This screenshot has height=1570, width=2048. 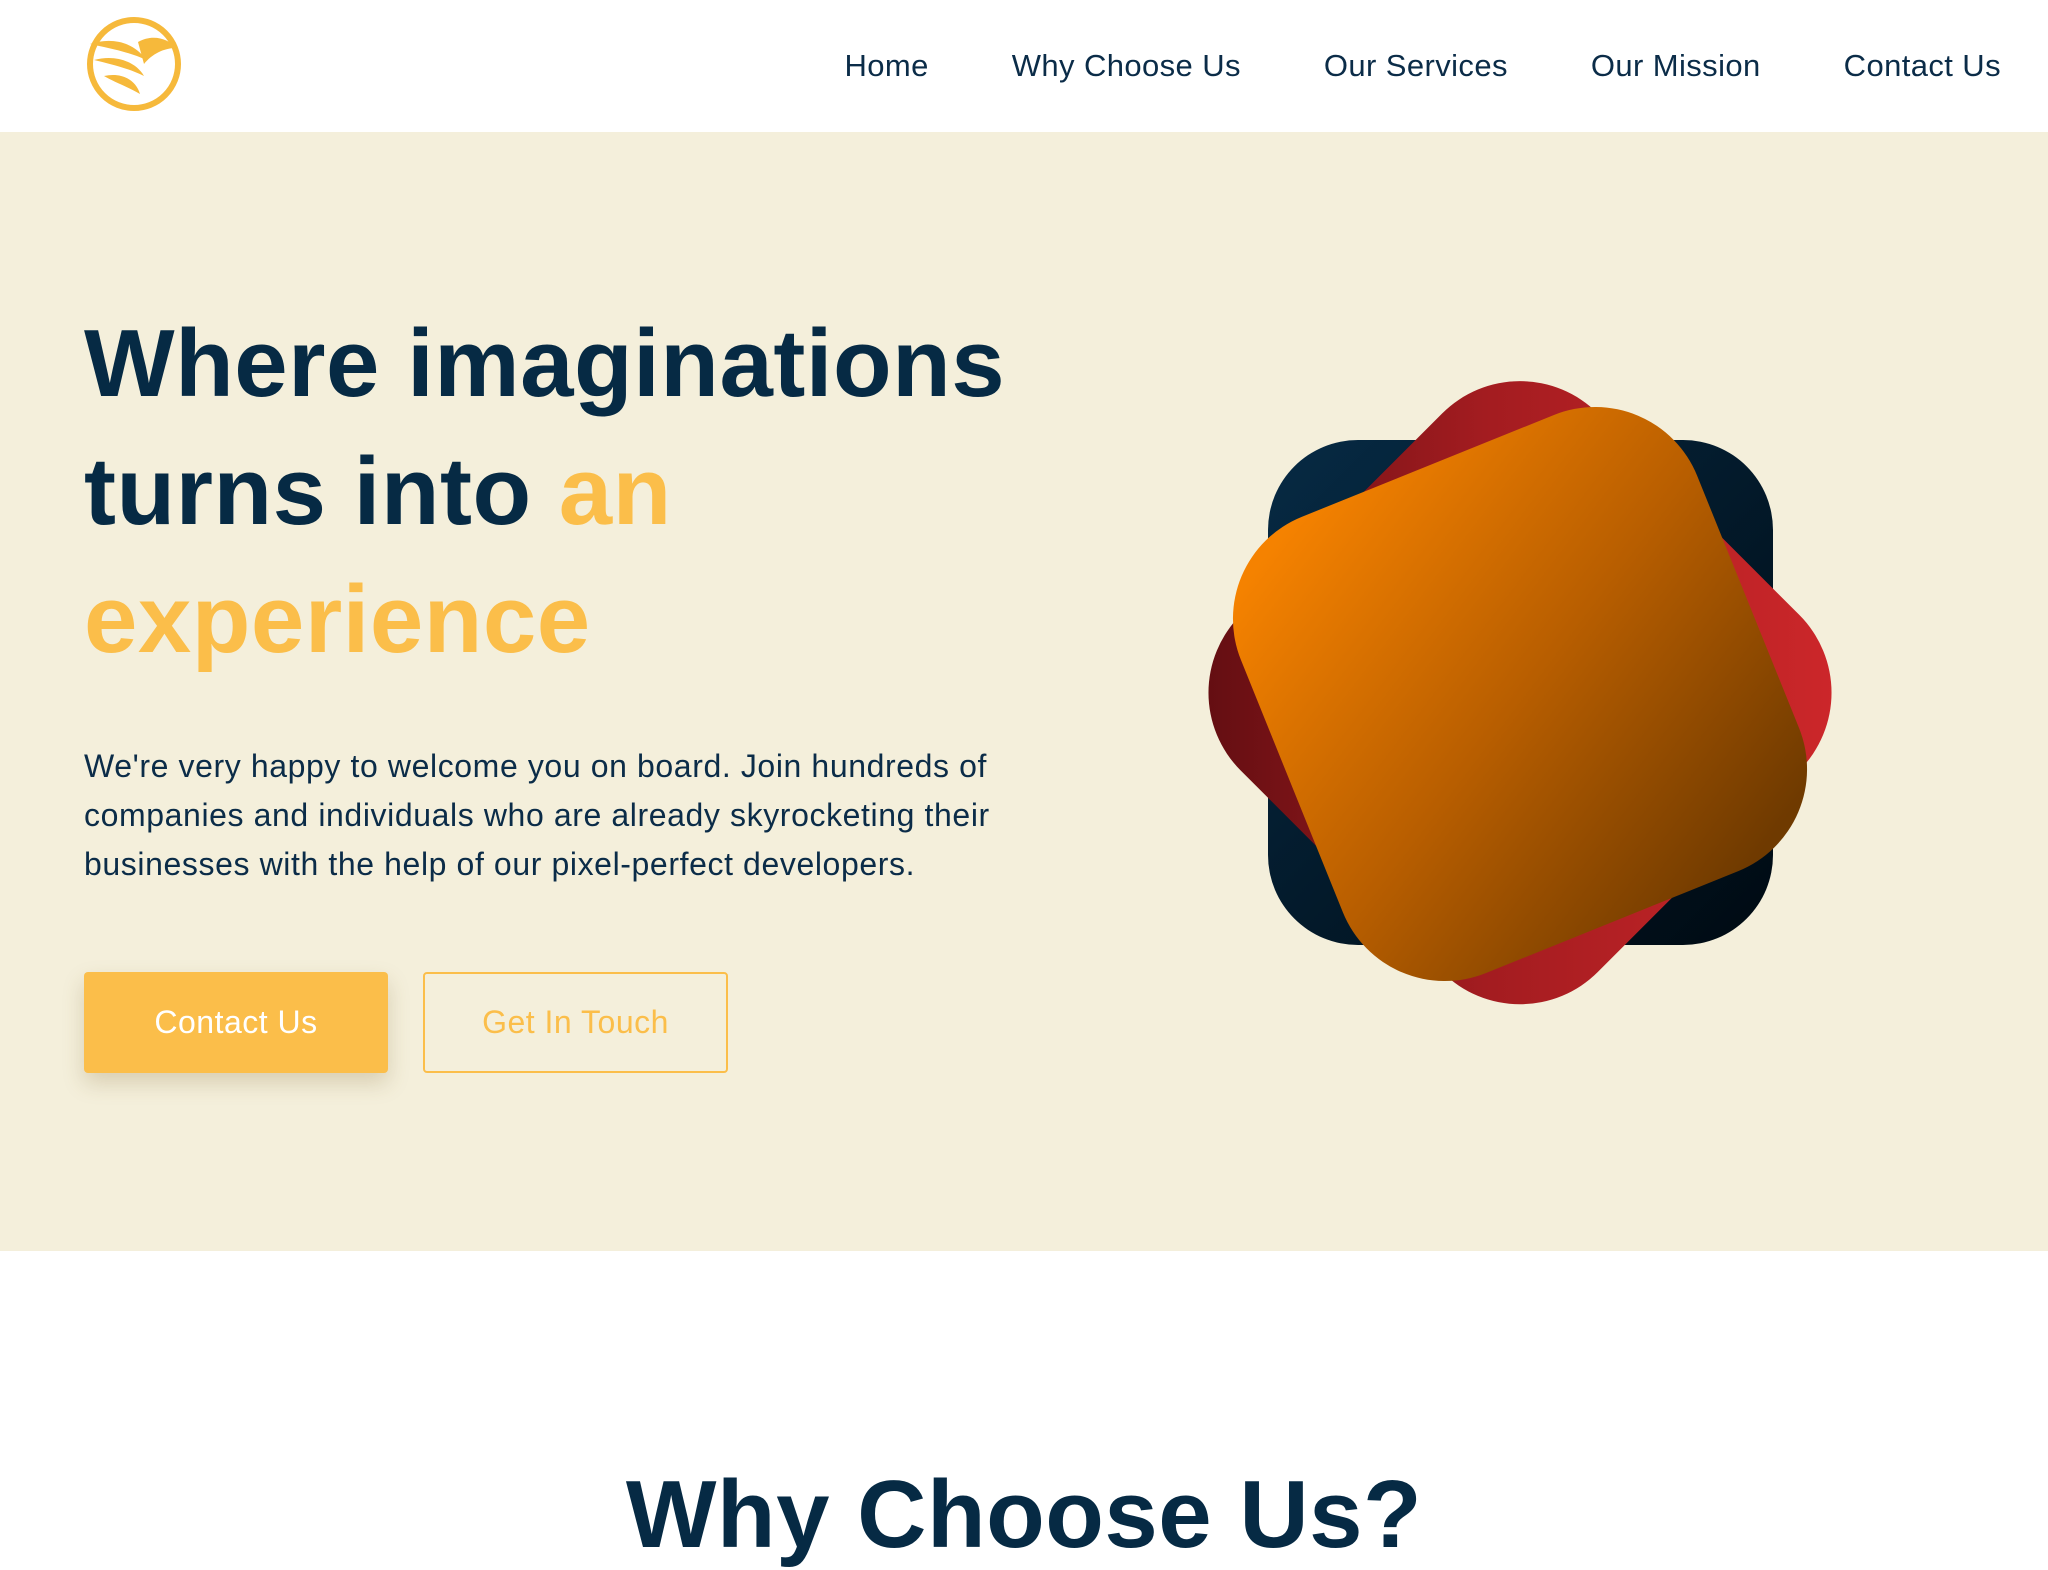 What do you see at coordinates (134, 66) in the screenshot?
I see `bird-logo-icon` at bounding box center [134, 66].